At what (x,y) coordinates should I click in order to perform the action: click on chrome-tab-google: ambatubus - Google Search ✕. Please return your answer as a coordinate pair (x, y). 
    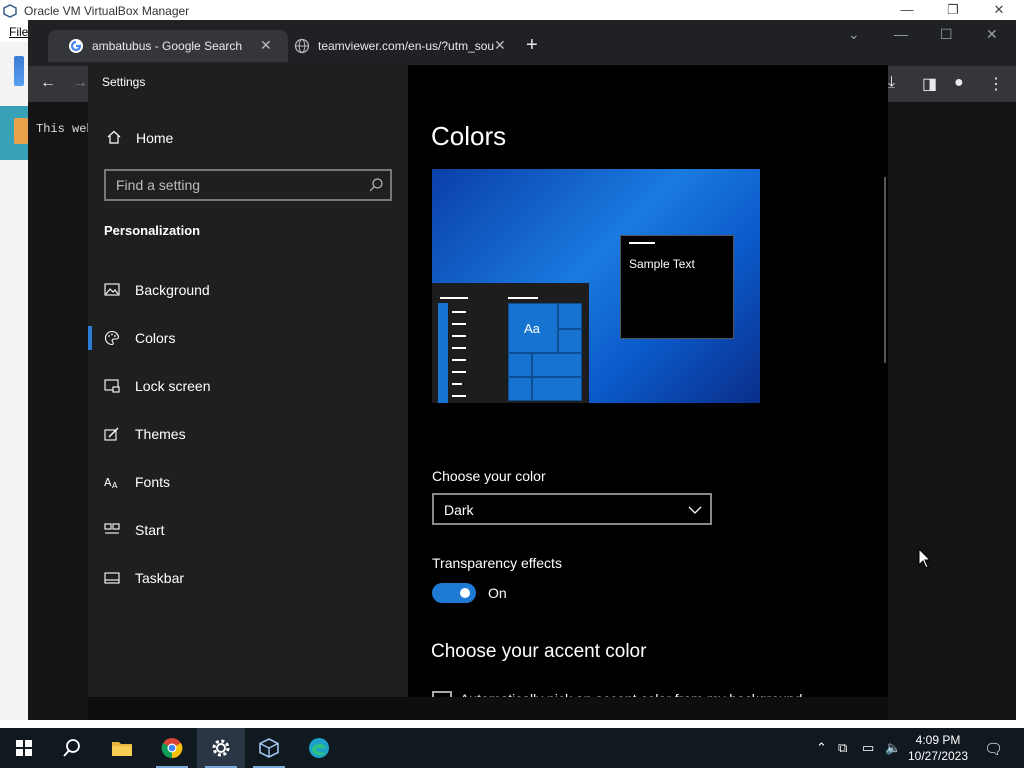
    Looking at the image, I should click on (168, 46).